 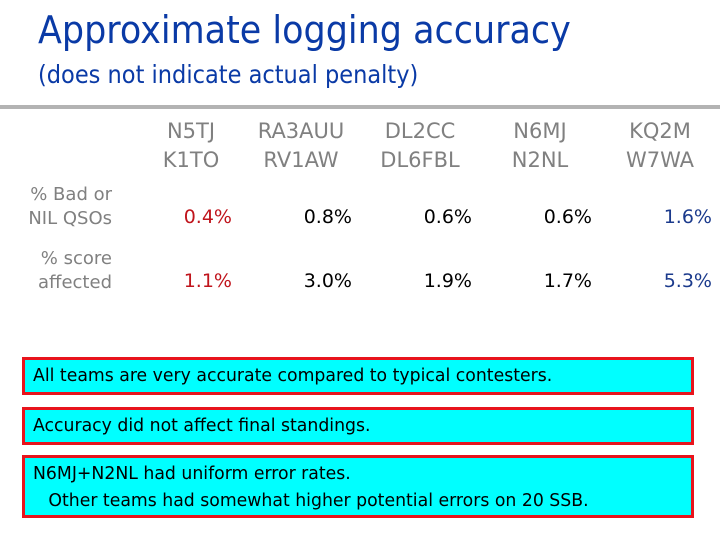 I want to click on column-header: N5TJ K1TO, so click(x=191, y=146).